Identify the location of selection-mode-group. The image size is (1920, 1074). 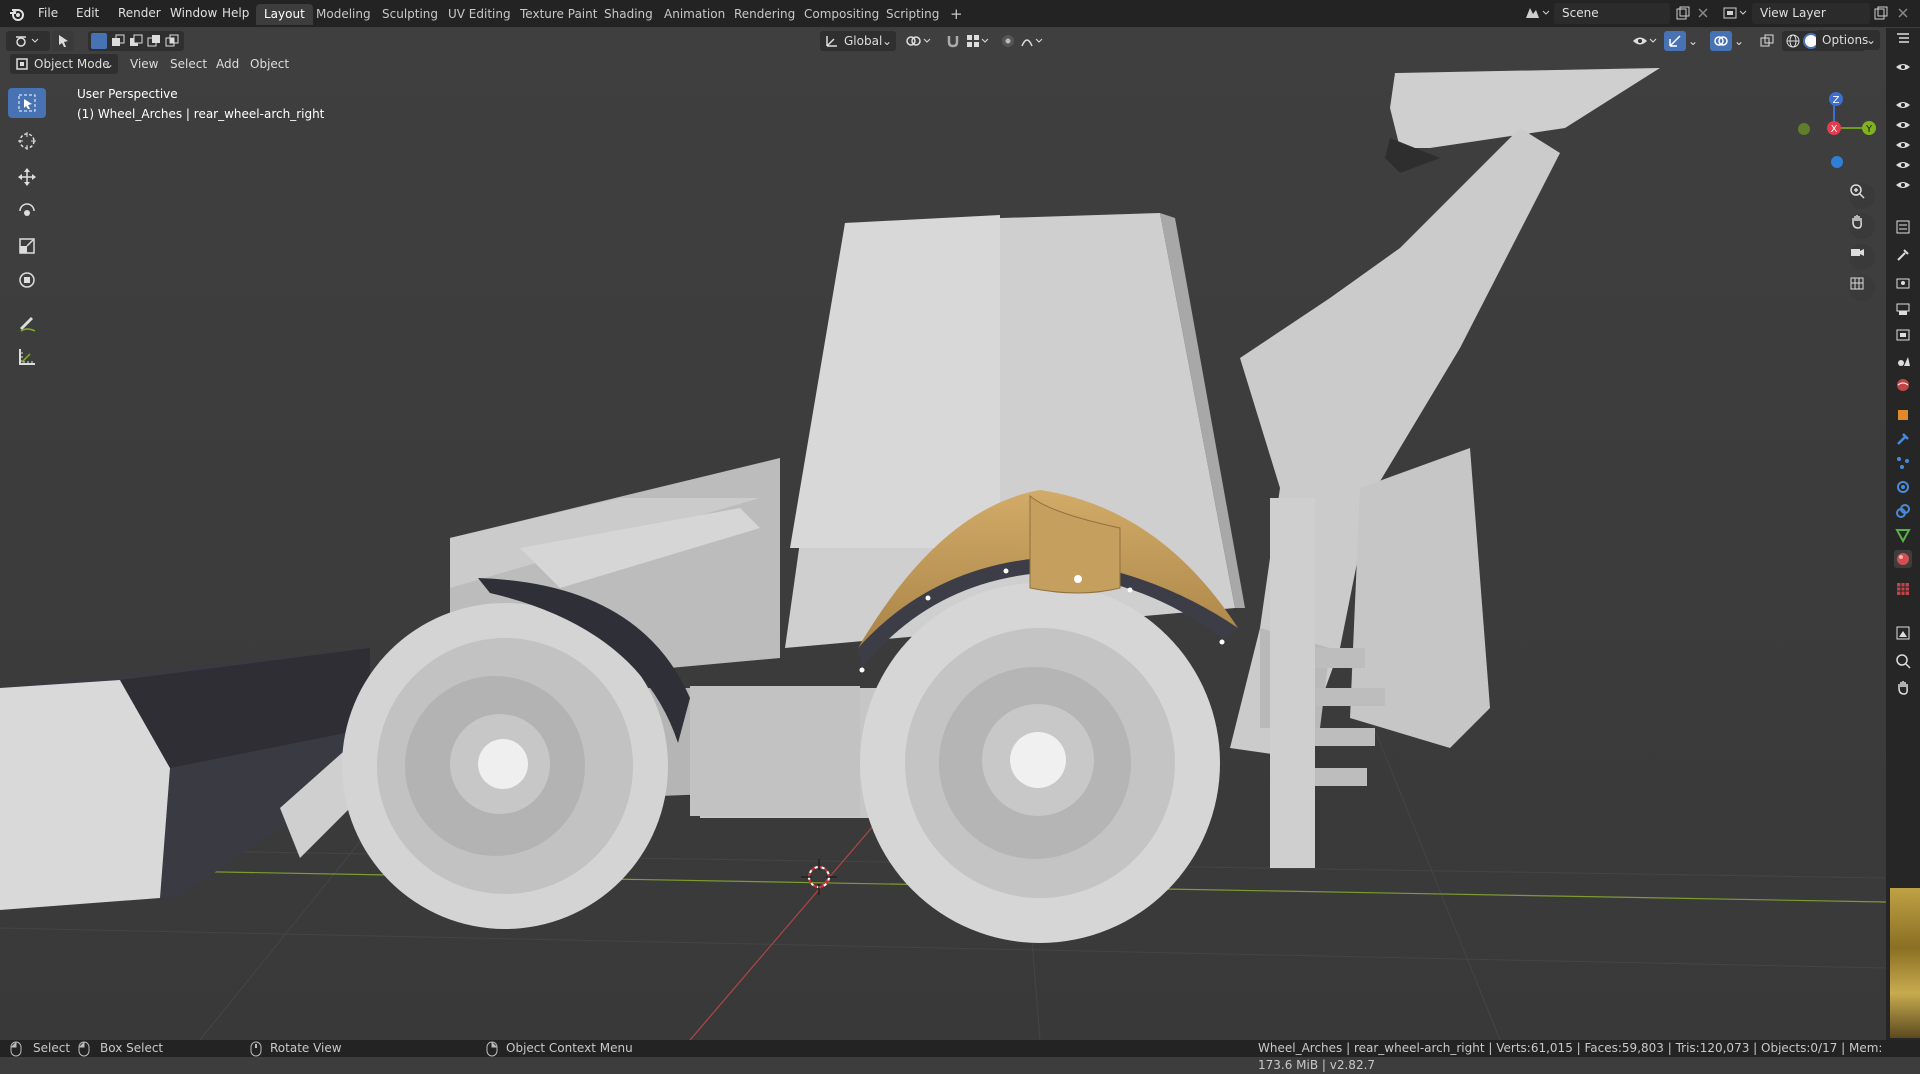
(136, 41).